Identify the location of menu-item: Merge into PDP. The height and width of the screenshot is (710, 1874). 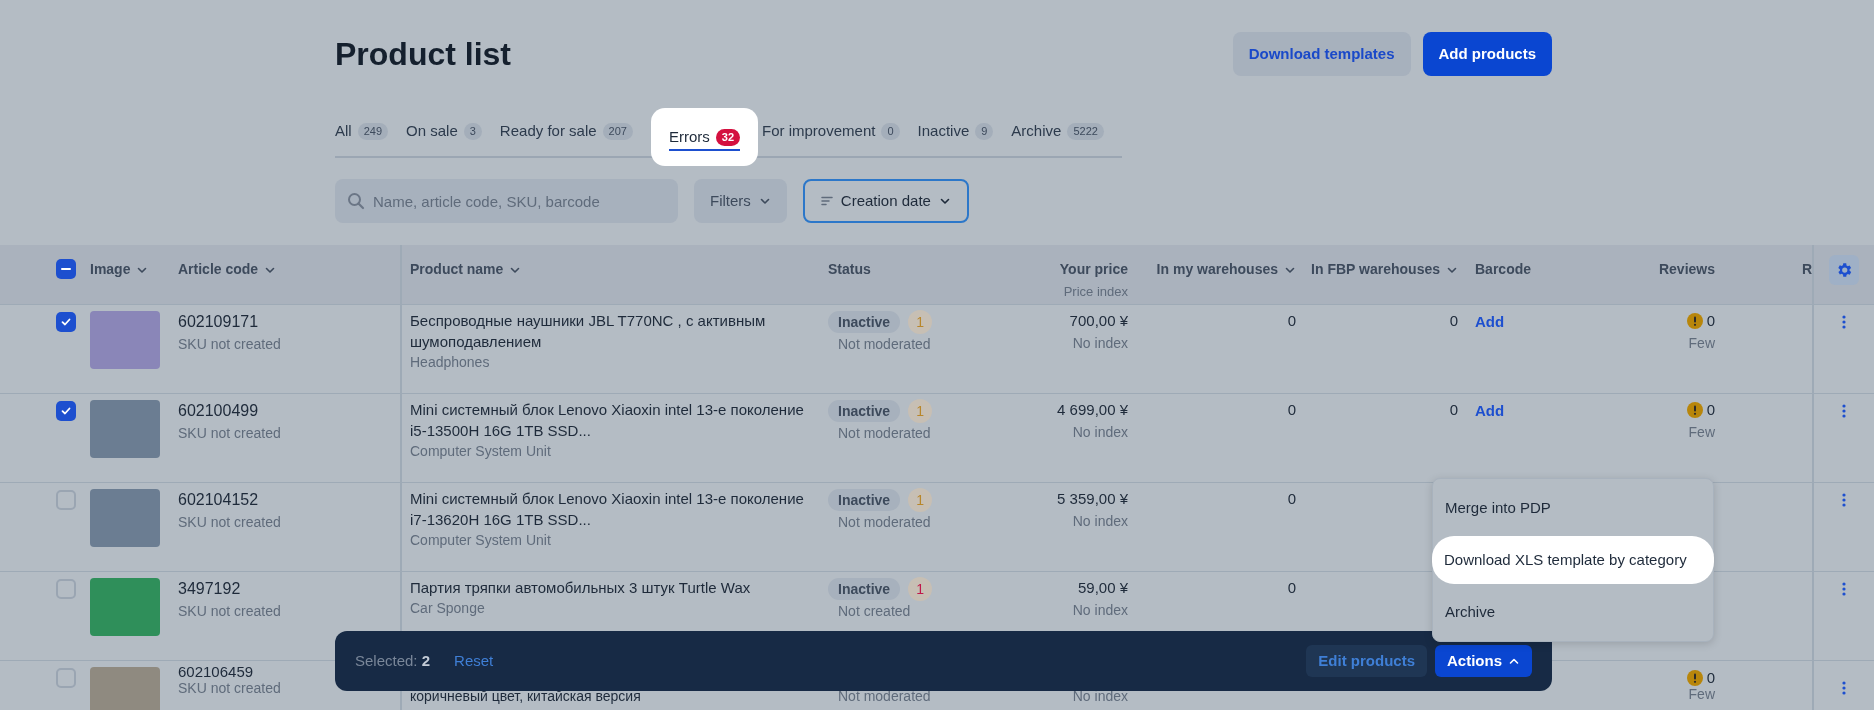
(1573, 508).